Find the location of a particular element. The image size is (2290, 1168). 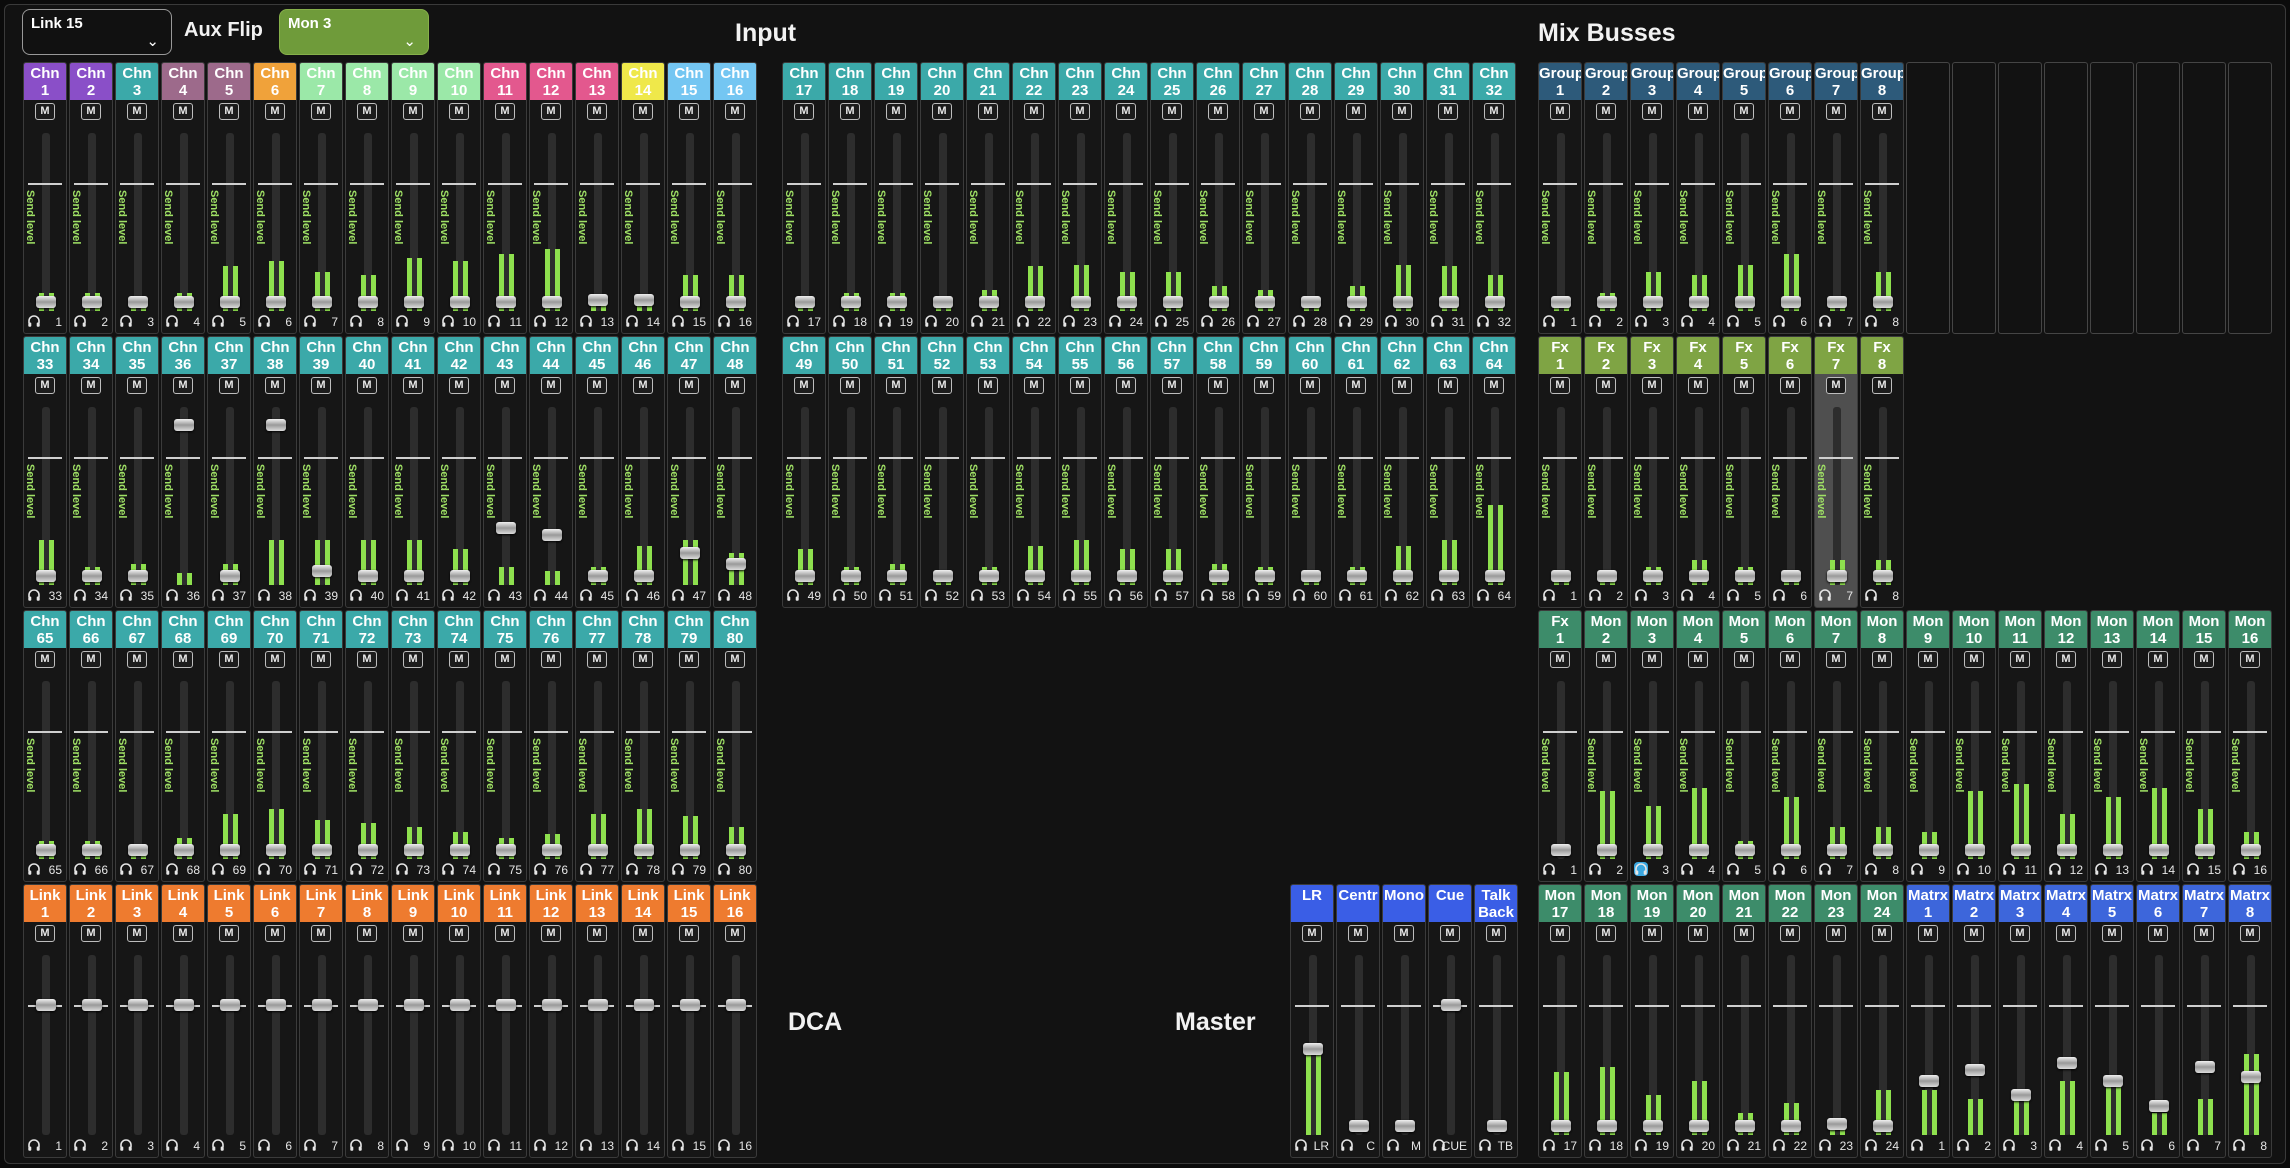

strip-header: Mon 11 is located at coordinates (2020, 629).